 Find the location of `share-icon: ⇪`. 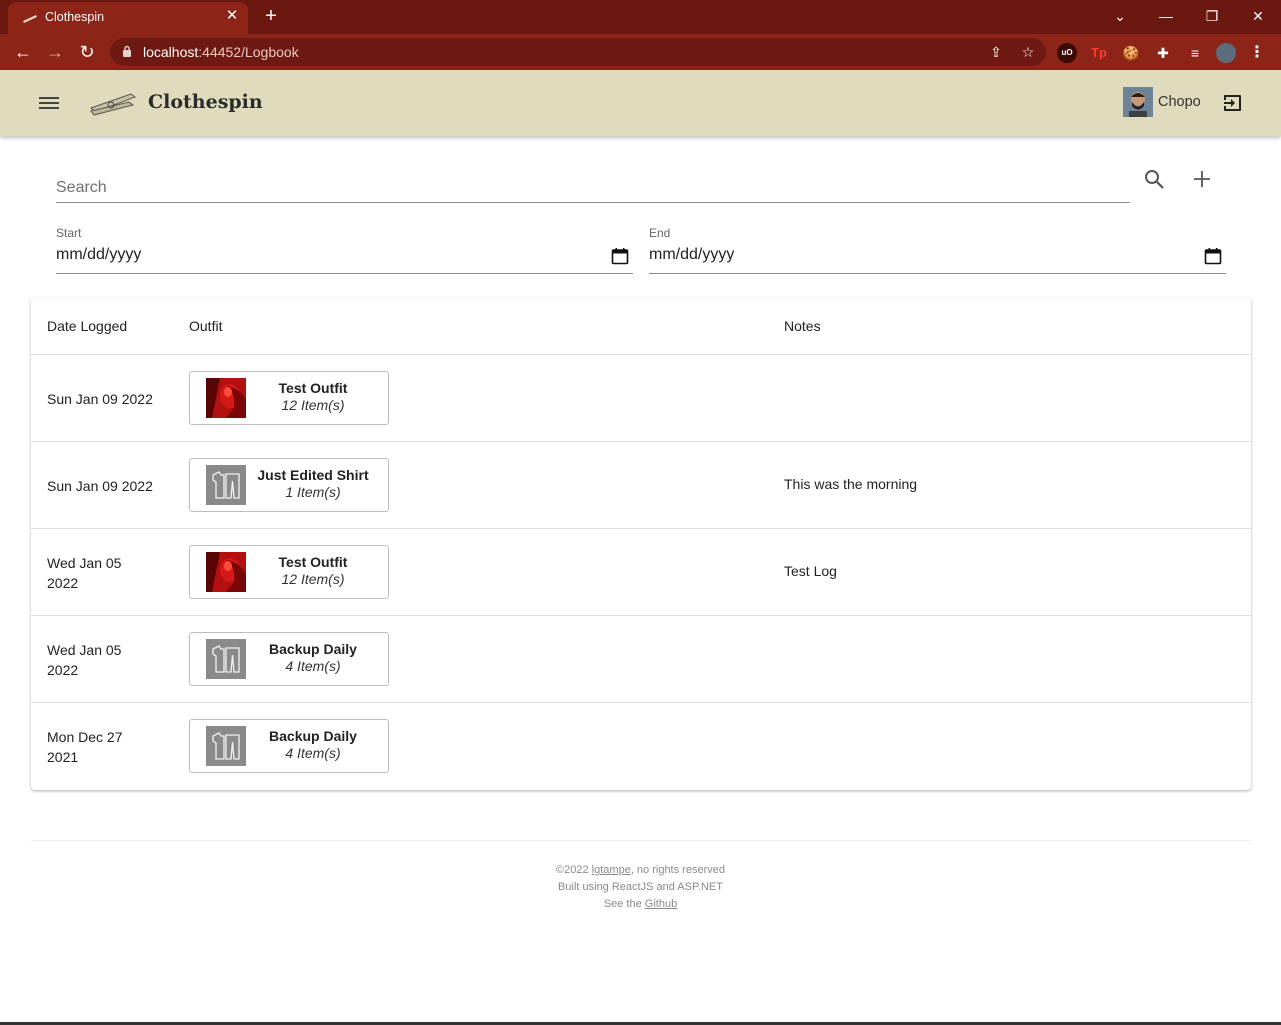

share-icon: ⇪ is located at coordinates (996, 52).